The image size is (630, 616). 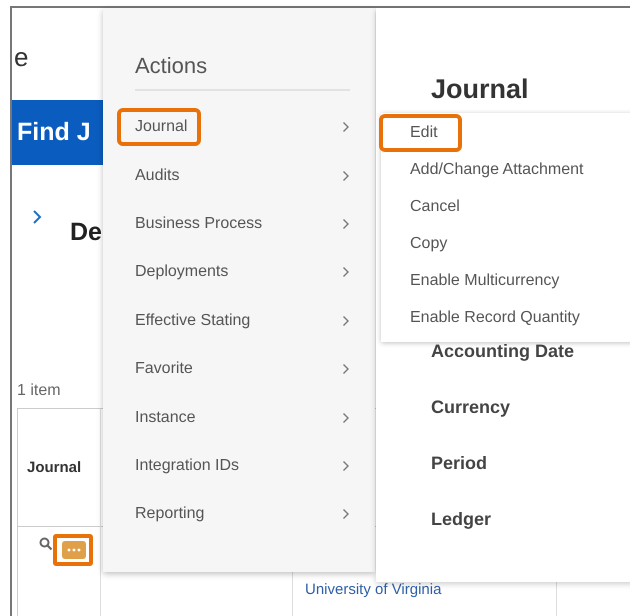 I want to click on more-icon, so click(x=74, y=550).